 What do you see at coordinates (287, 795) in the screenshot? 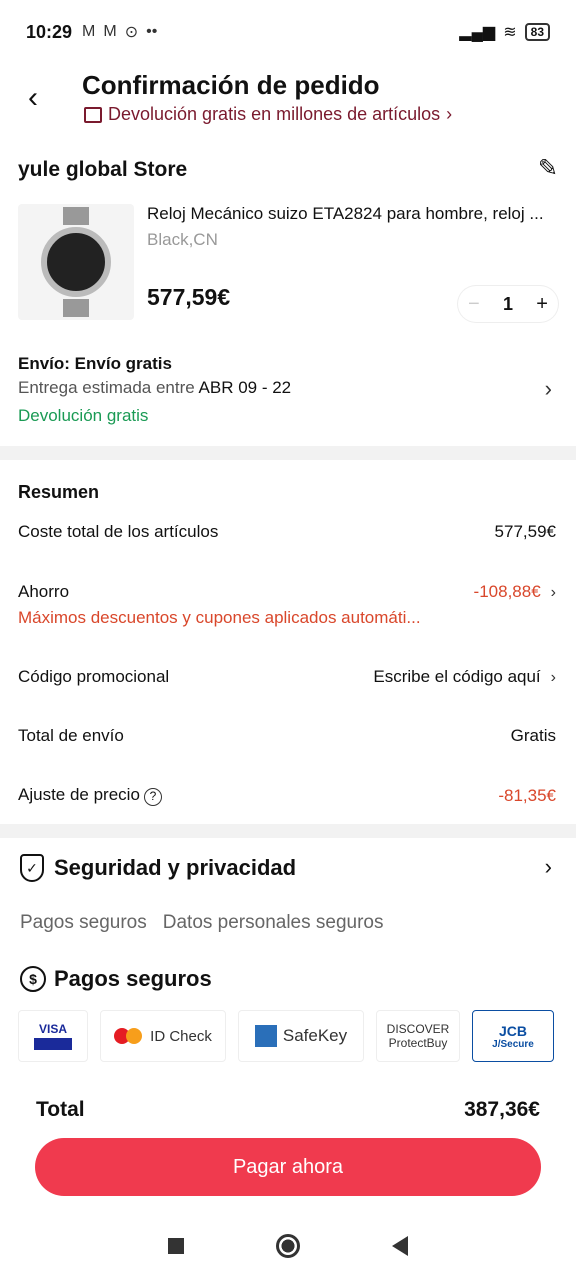
I see `price-adjust-row: Ajuste de precio? -81,35€` at bounding box center [287, 795].